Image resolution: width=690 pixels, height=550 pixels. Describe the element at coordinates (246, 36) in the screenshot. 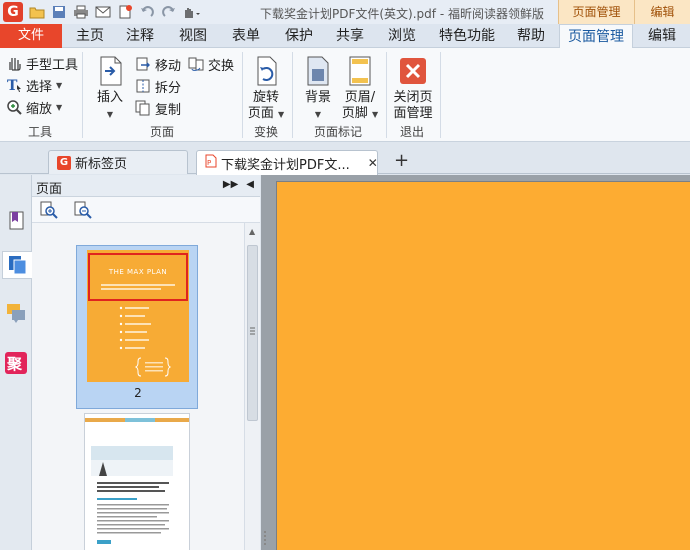

I see `tab-form: 表单` at that location.